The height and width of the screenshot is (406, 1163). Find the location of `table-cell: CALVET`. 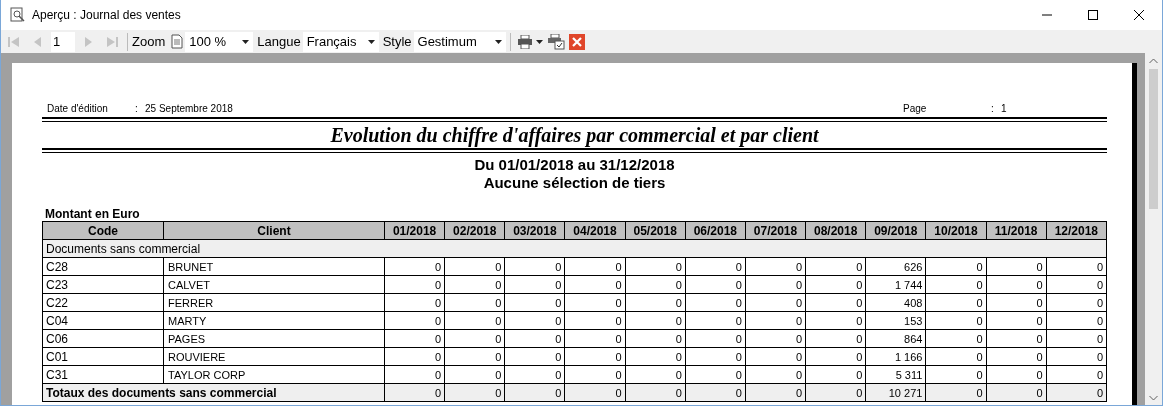

table-cell: CALVET is located at coordinates (274, 284).